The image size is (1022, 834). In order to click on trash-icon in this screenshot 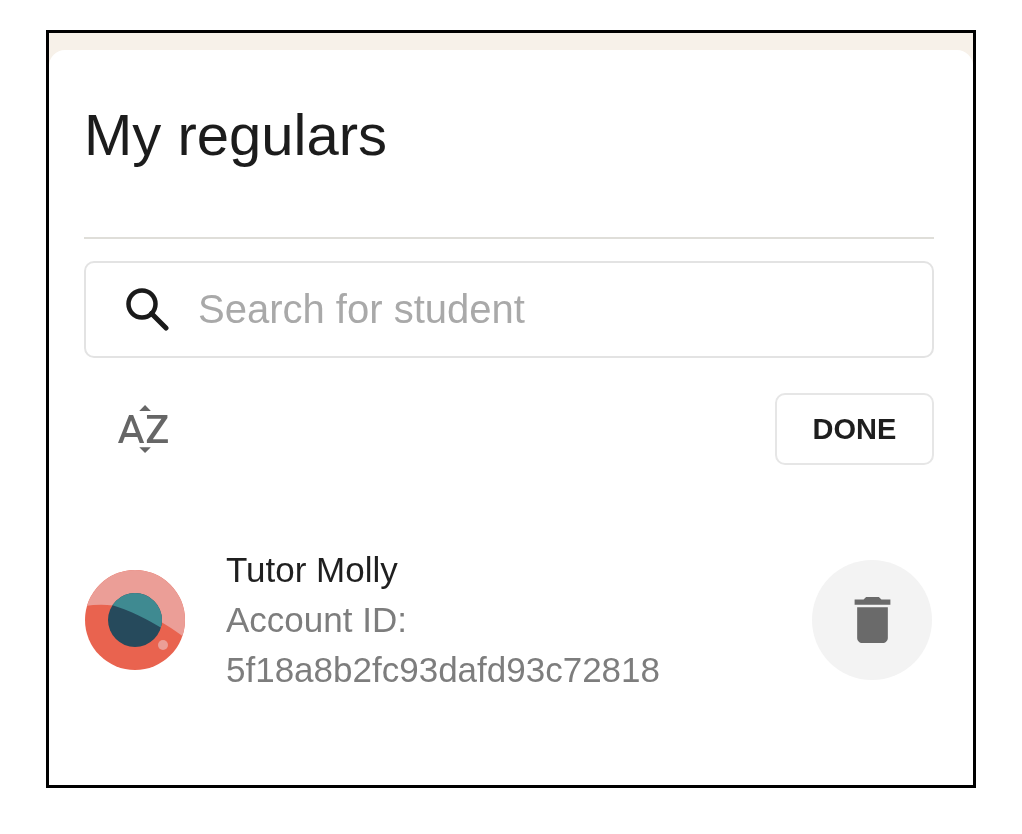, I will do `click(872, 620)`.